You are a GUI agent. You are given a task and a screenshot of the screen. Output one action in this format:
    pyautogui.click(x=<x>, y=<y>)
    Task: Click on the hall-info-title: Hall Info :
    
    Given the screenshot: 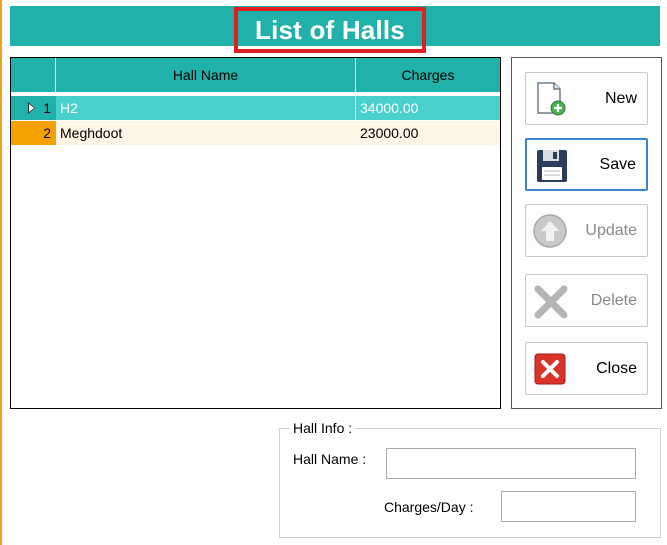 What is the action you would take?
    pyautogui.click(x=323, y=428)
    